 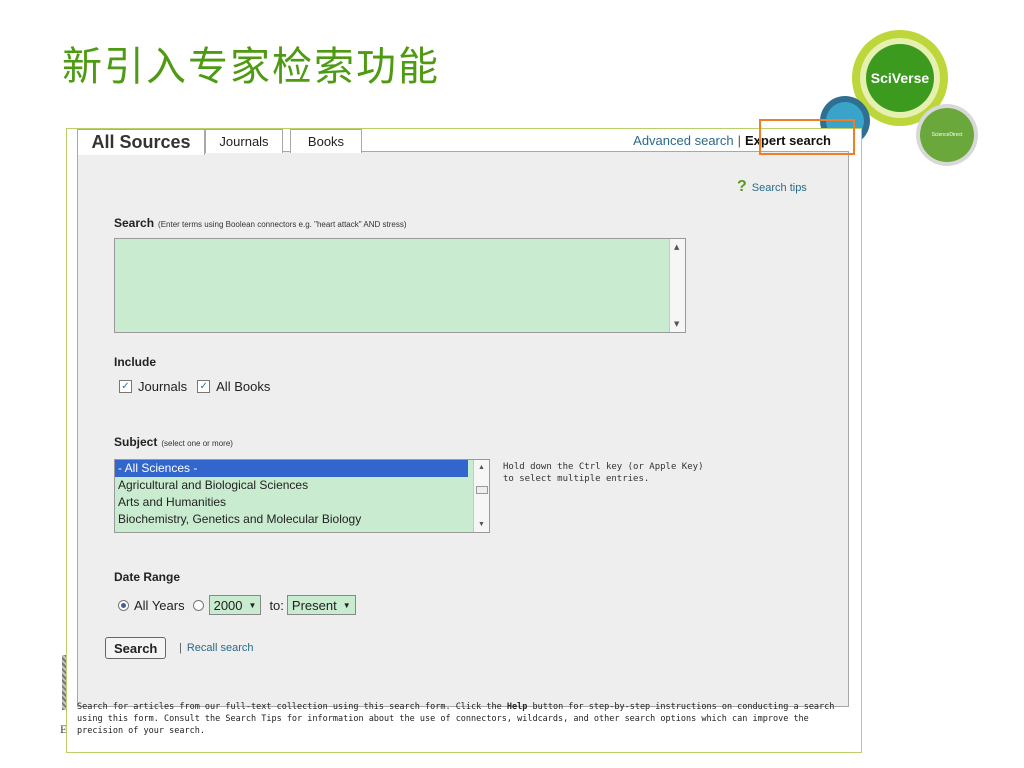 I want to click on recall-search-link: Recall search, so click(x=220, y=648).